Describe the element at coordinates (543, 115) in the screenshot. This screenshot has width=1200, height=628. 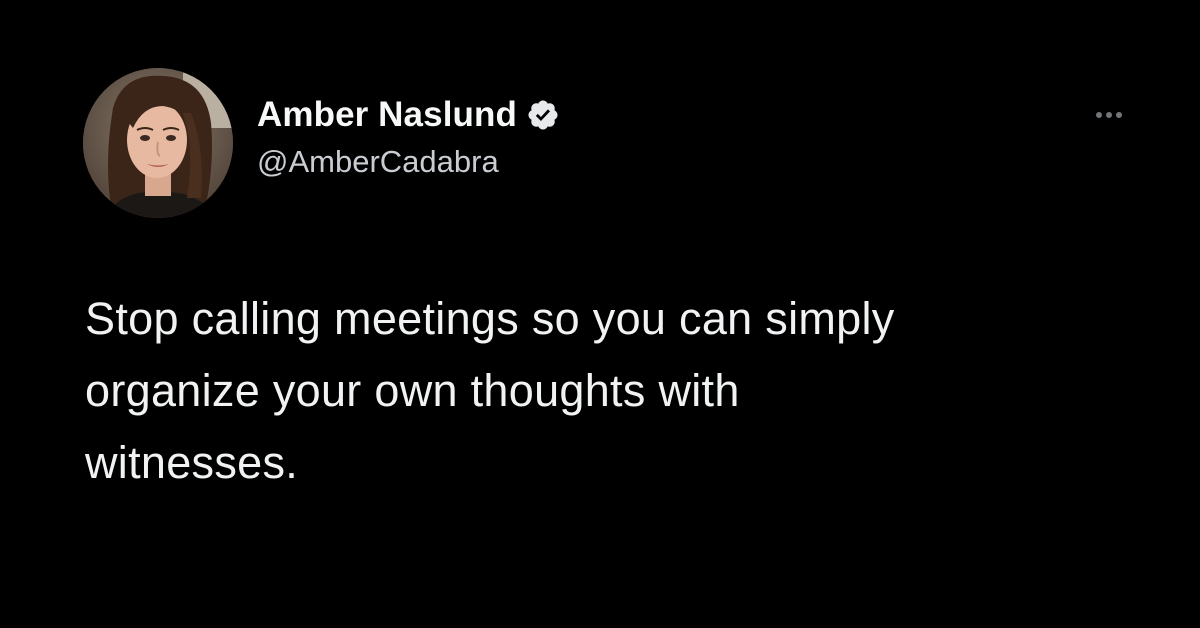
I see `verified-badge-icon` at that location.